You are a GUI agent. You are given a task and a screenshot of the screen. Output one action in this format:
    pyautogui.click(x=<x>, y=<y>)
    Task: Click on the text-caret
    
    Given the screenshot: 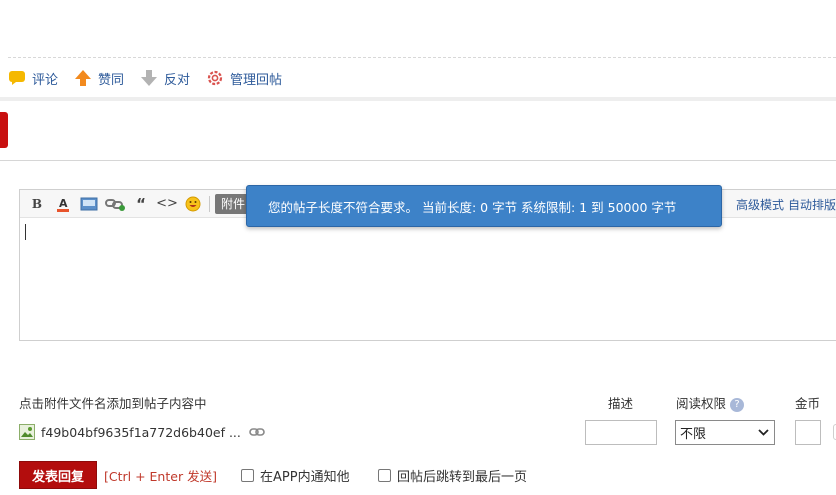 What is the action you would take?
    pyautogui.click(x=25, y=232)
    